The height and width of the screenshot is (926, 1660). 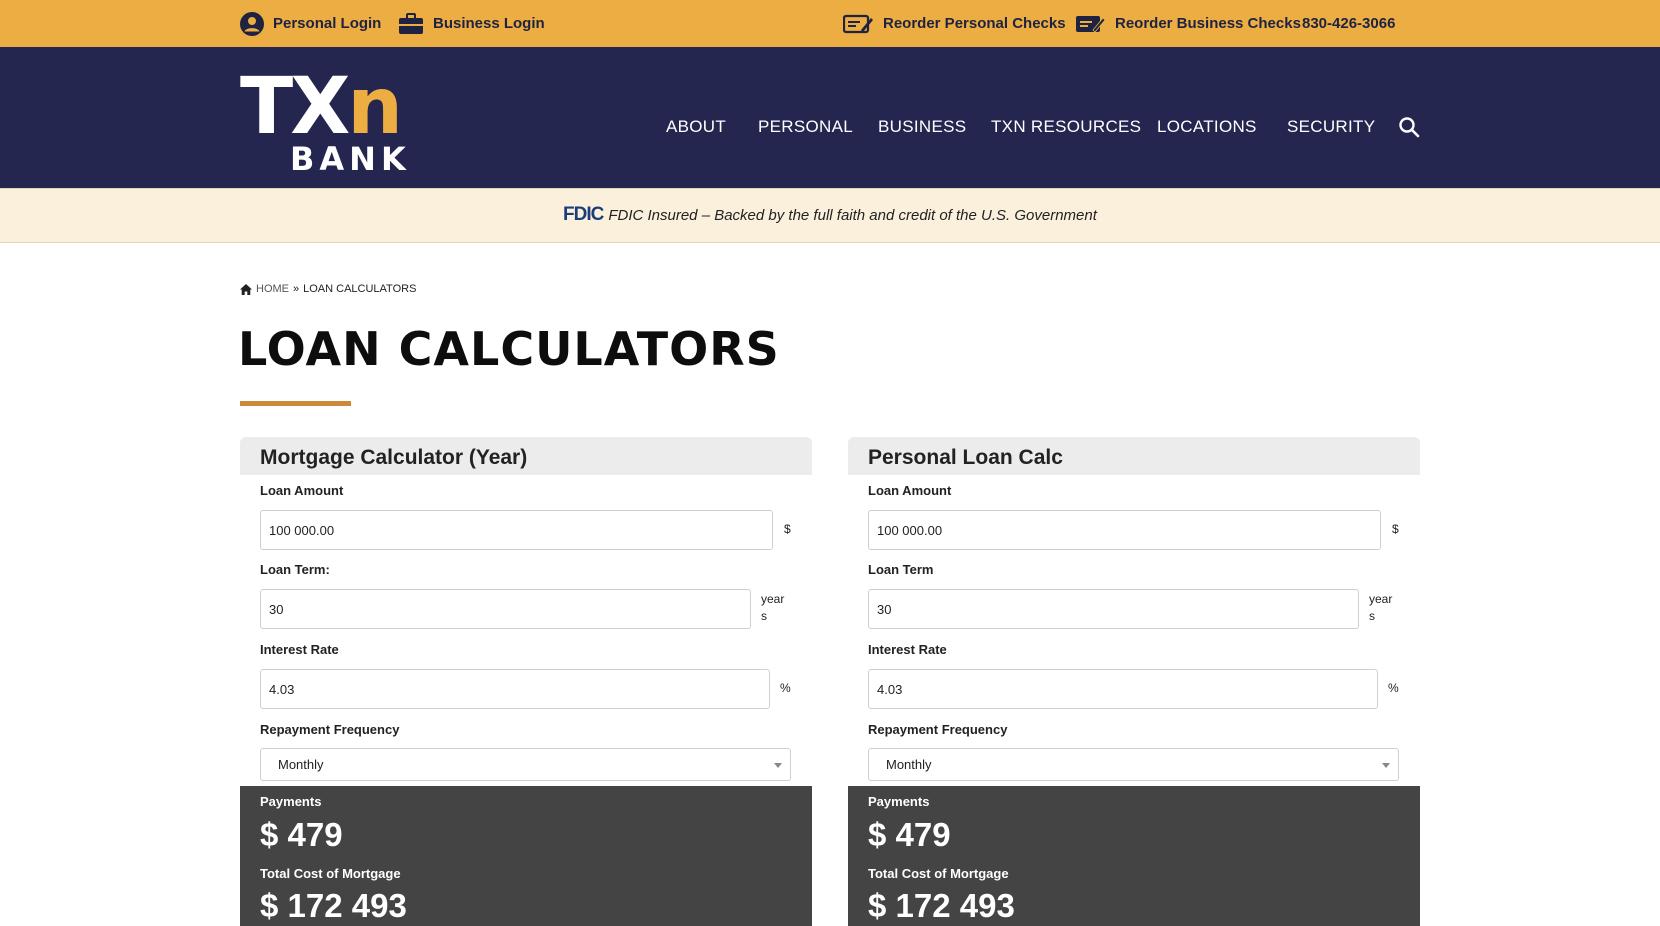 What do you see at coordinates (922, 127) in the screenshot?
I see `nav-business: BUSINESS` at bounding box center [922, 127].